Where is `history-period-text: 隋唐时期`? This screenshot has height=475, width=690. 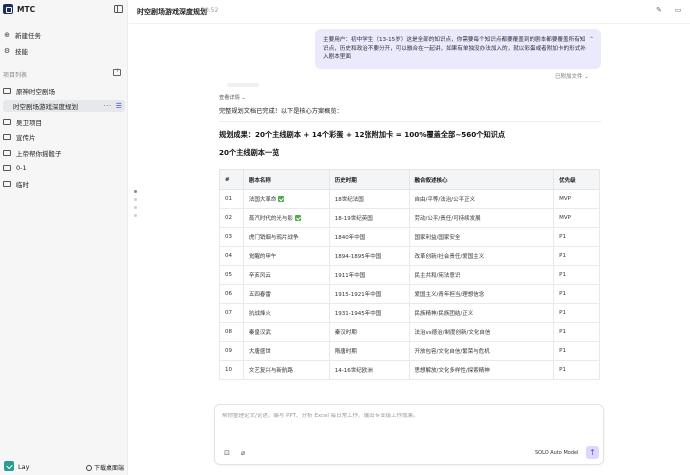 history-period-text: 隋唐时期 is located at coordinates (345, 352).